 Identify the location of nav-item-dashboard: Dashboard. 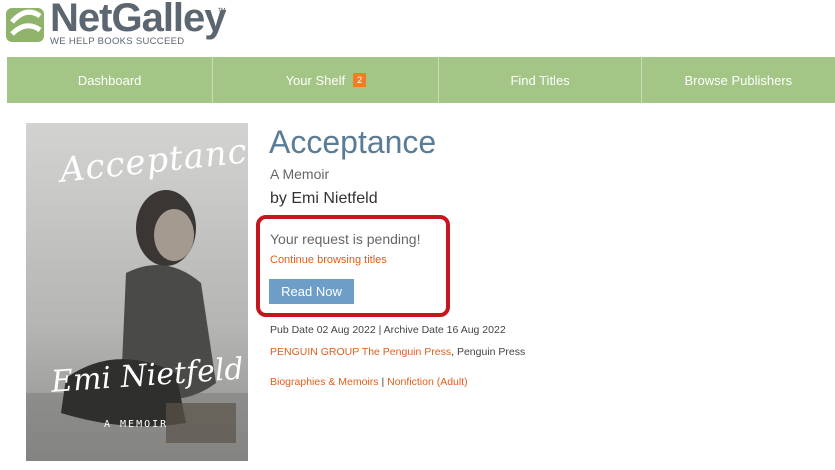
(110, 80).